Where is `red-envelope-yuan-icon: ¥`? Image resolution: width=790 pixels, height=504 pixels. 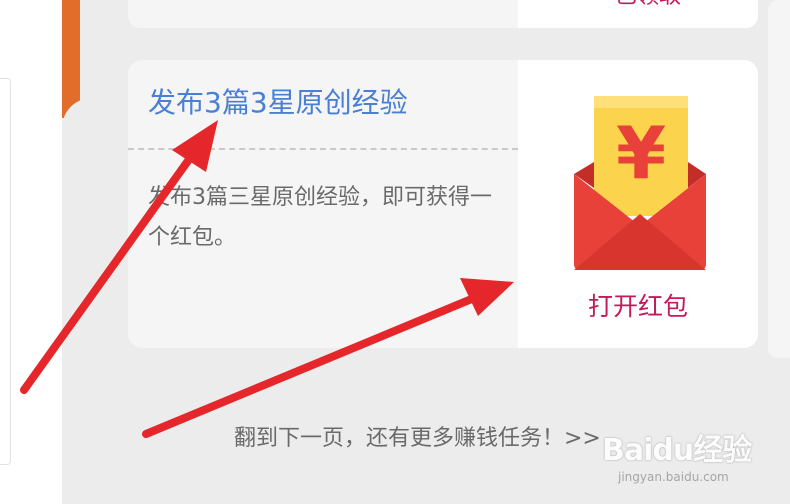
red-envelope-yuan-icon: ¥ is located at coordinates (640, 183).